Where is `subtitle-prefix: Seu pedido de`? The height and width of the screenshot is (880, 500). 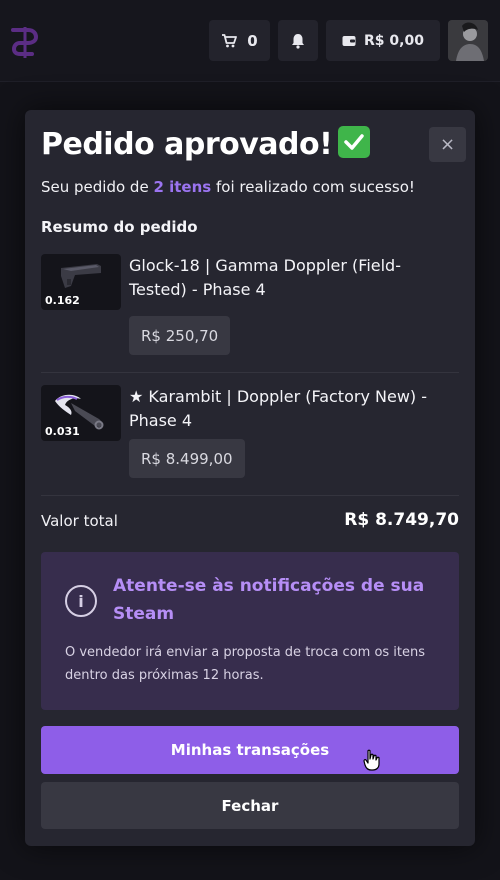
subtitle-prefix: Seu pedido de is located at coordinates (97, 187).